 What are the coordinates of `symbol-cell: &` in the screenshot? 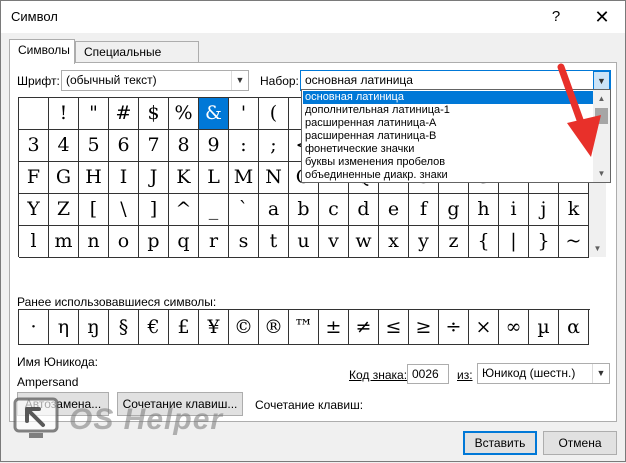 It's located at (214, 114).